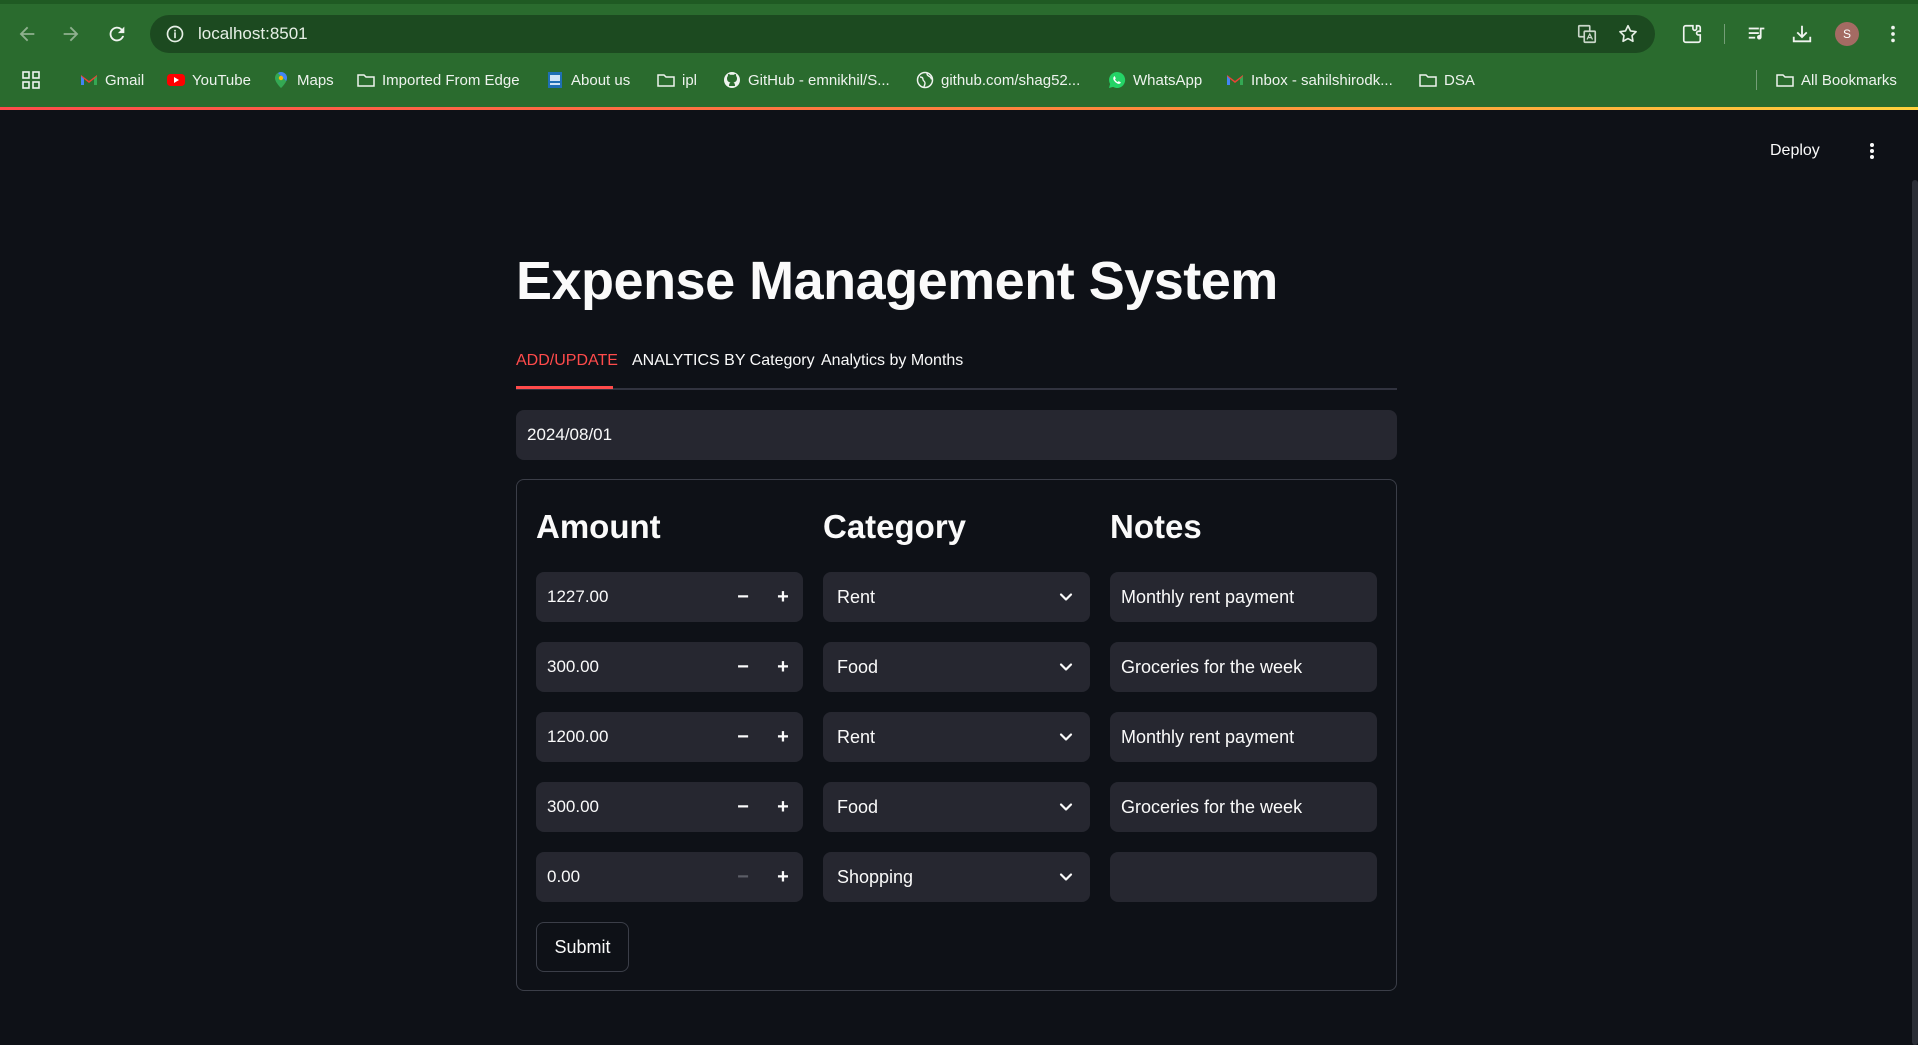  Describe the element at coordinates (253, 33) in the screenshot. I see `url-text: localhost:8501` at that location.